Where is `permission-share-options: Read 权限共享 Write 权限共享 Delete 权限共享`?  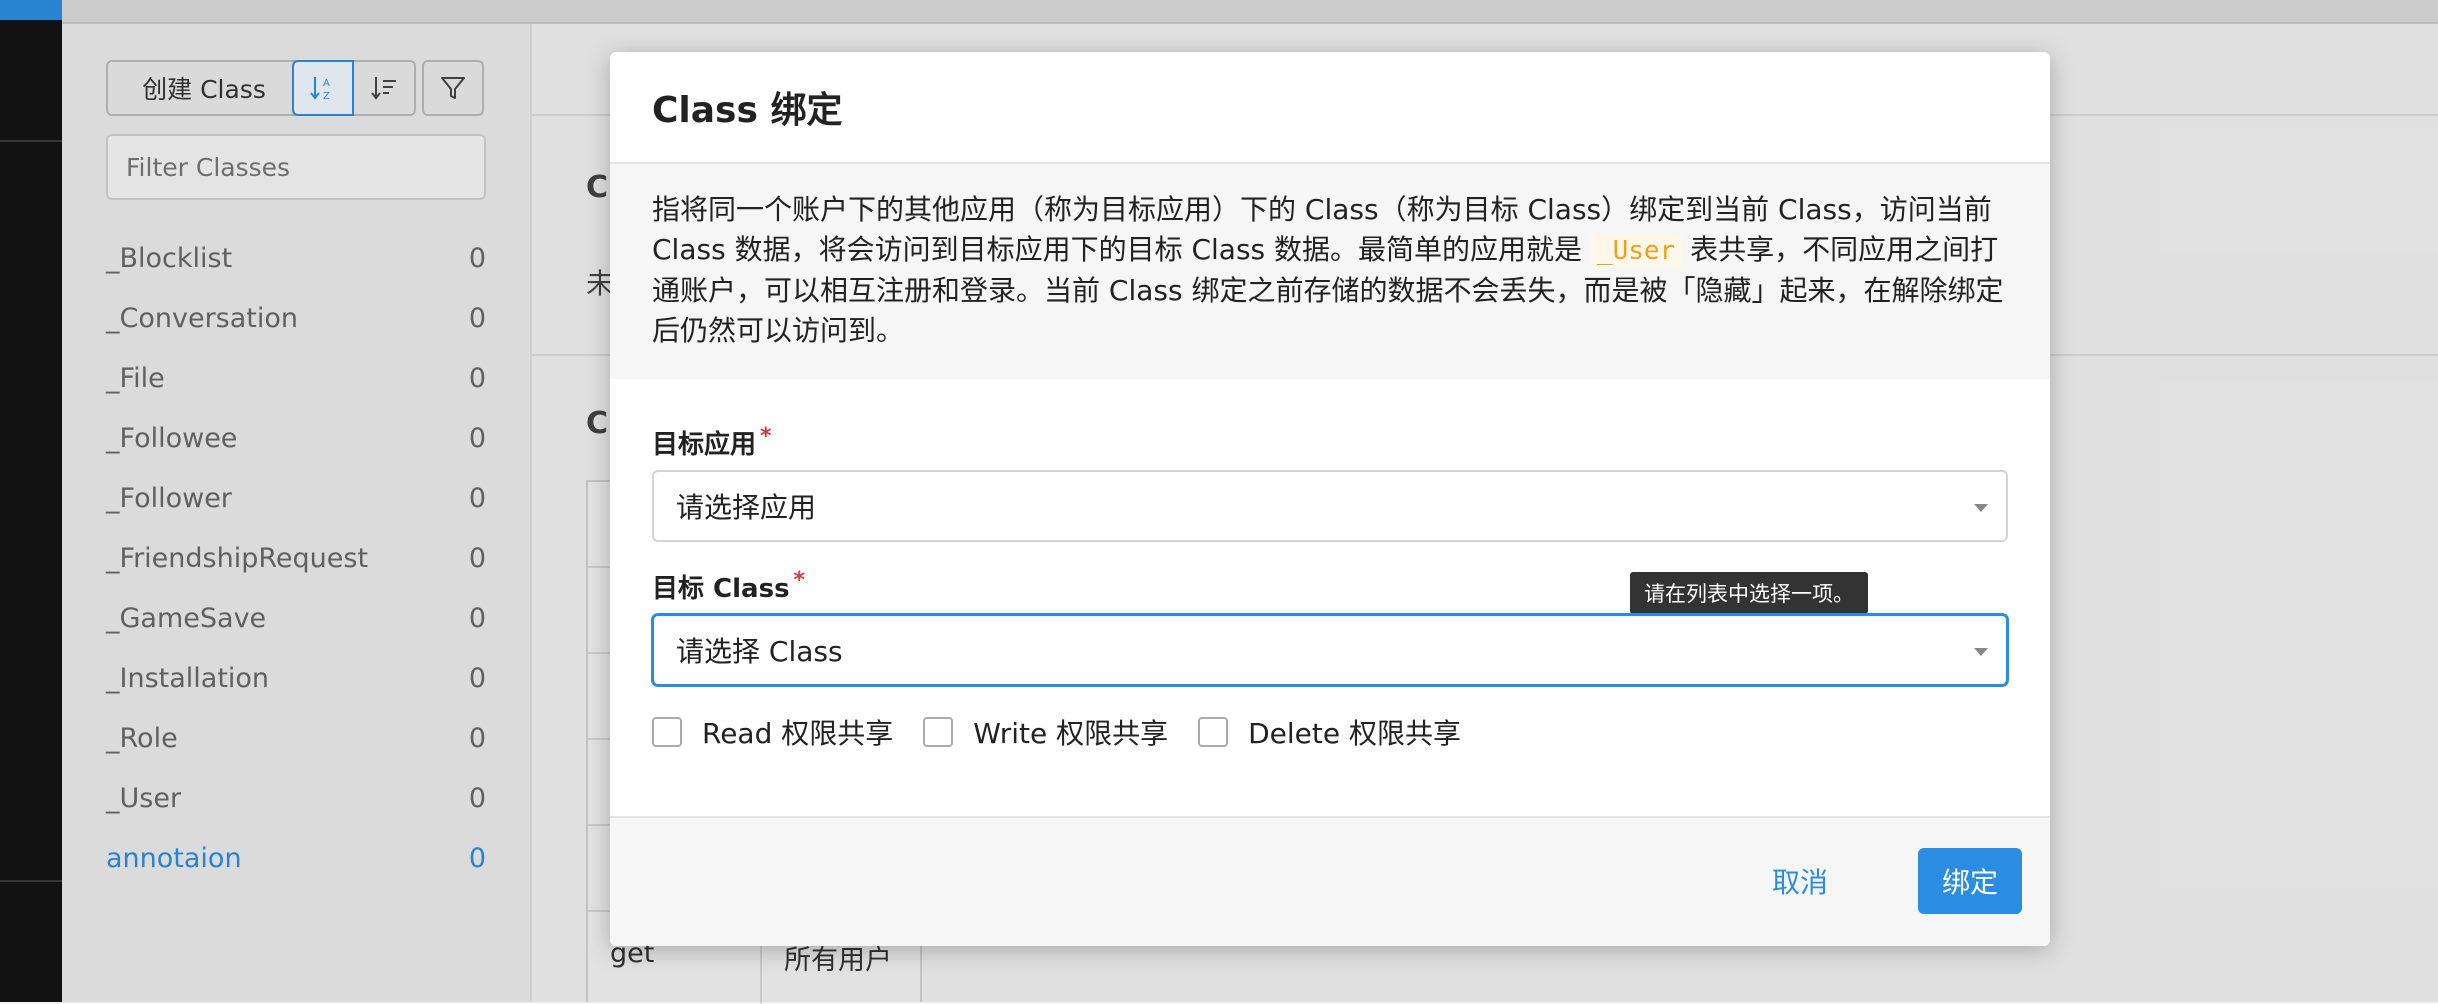 permission-share-options: Read 权限共享 Write 权限共享 Delete 权限共享 is located at coordinates (1071, 732).